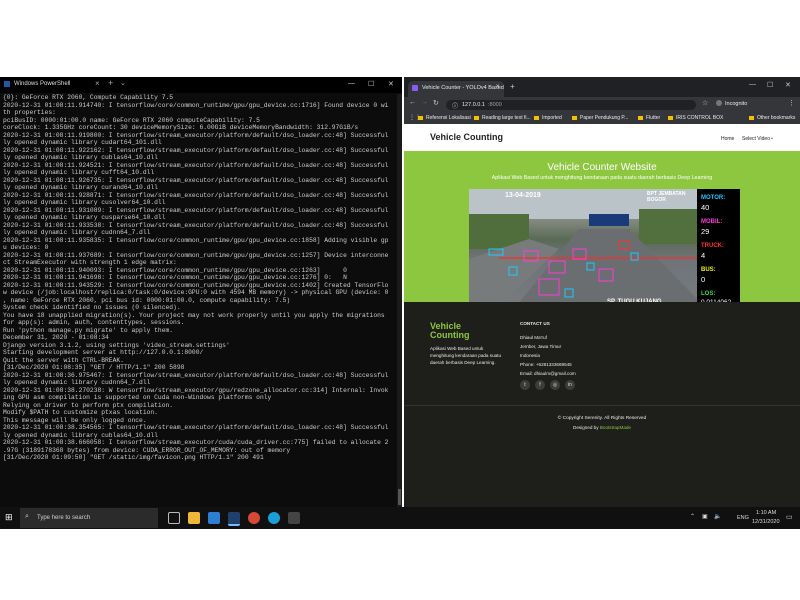  Describe the element at coordinates (274, 518) in the screenshot. I see `edge-icon` at that location.